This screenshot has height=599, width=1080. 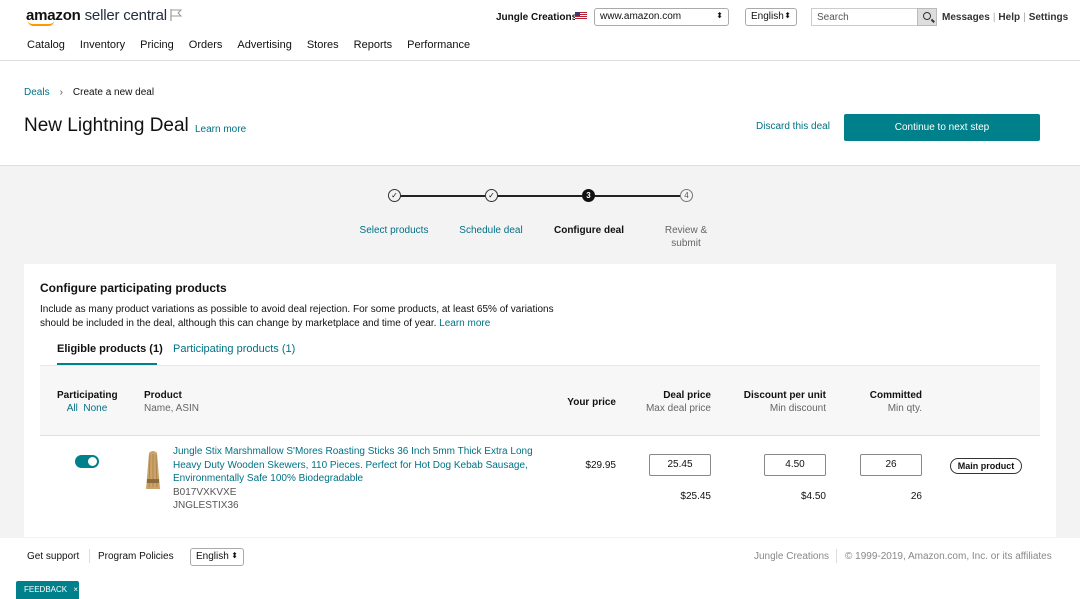 I want to click on th-participating-label: Participating, so click(x=87, y=395).